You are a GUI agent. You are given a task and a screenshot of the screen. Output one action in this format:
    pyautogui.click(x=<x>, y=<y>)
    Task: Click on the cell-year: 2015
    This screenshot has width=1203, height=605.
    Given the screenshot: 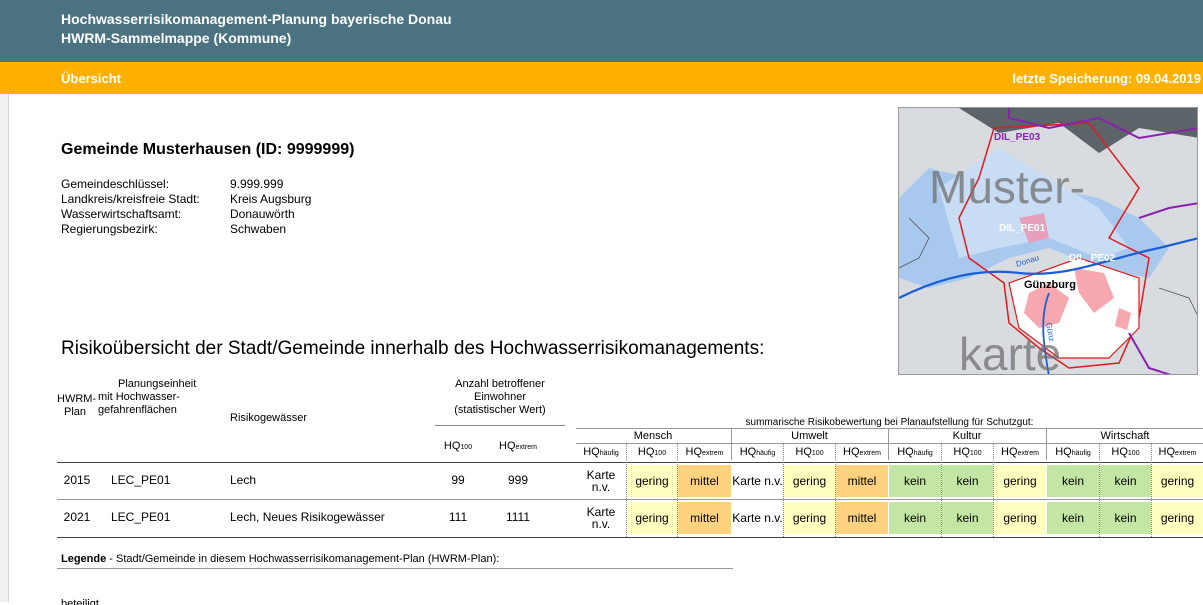 What is the action you would take?
    pyautogui.click(x=77, y=480)
    